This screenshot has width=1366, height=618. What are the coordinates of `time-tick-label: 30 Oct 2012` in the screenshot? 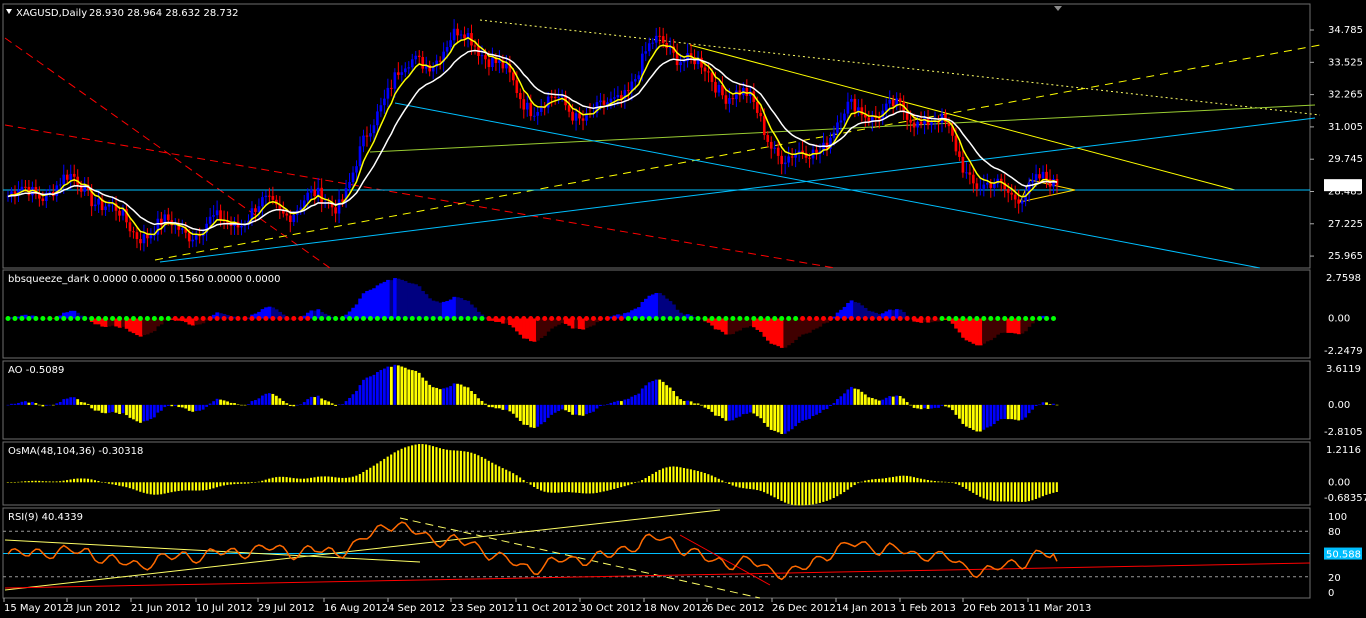 It's located at (611, 608).